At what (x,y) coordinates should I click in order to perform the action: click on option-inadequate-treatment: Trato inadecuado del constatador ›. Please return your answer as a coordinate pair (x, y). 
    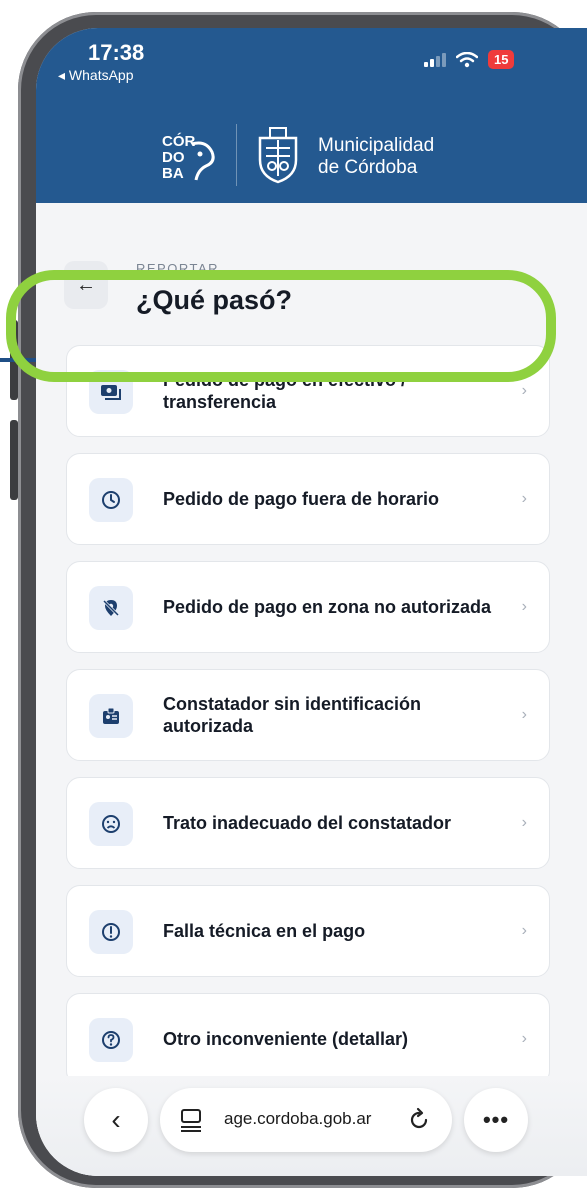
    Looking at the image, I should click on (308, 823).